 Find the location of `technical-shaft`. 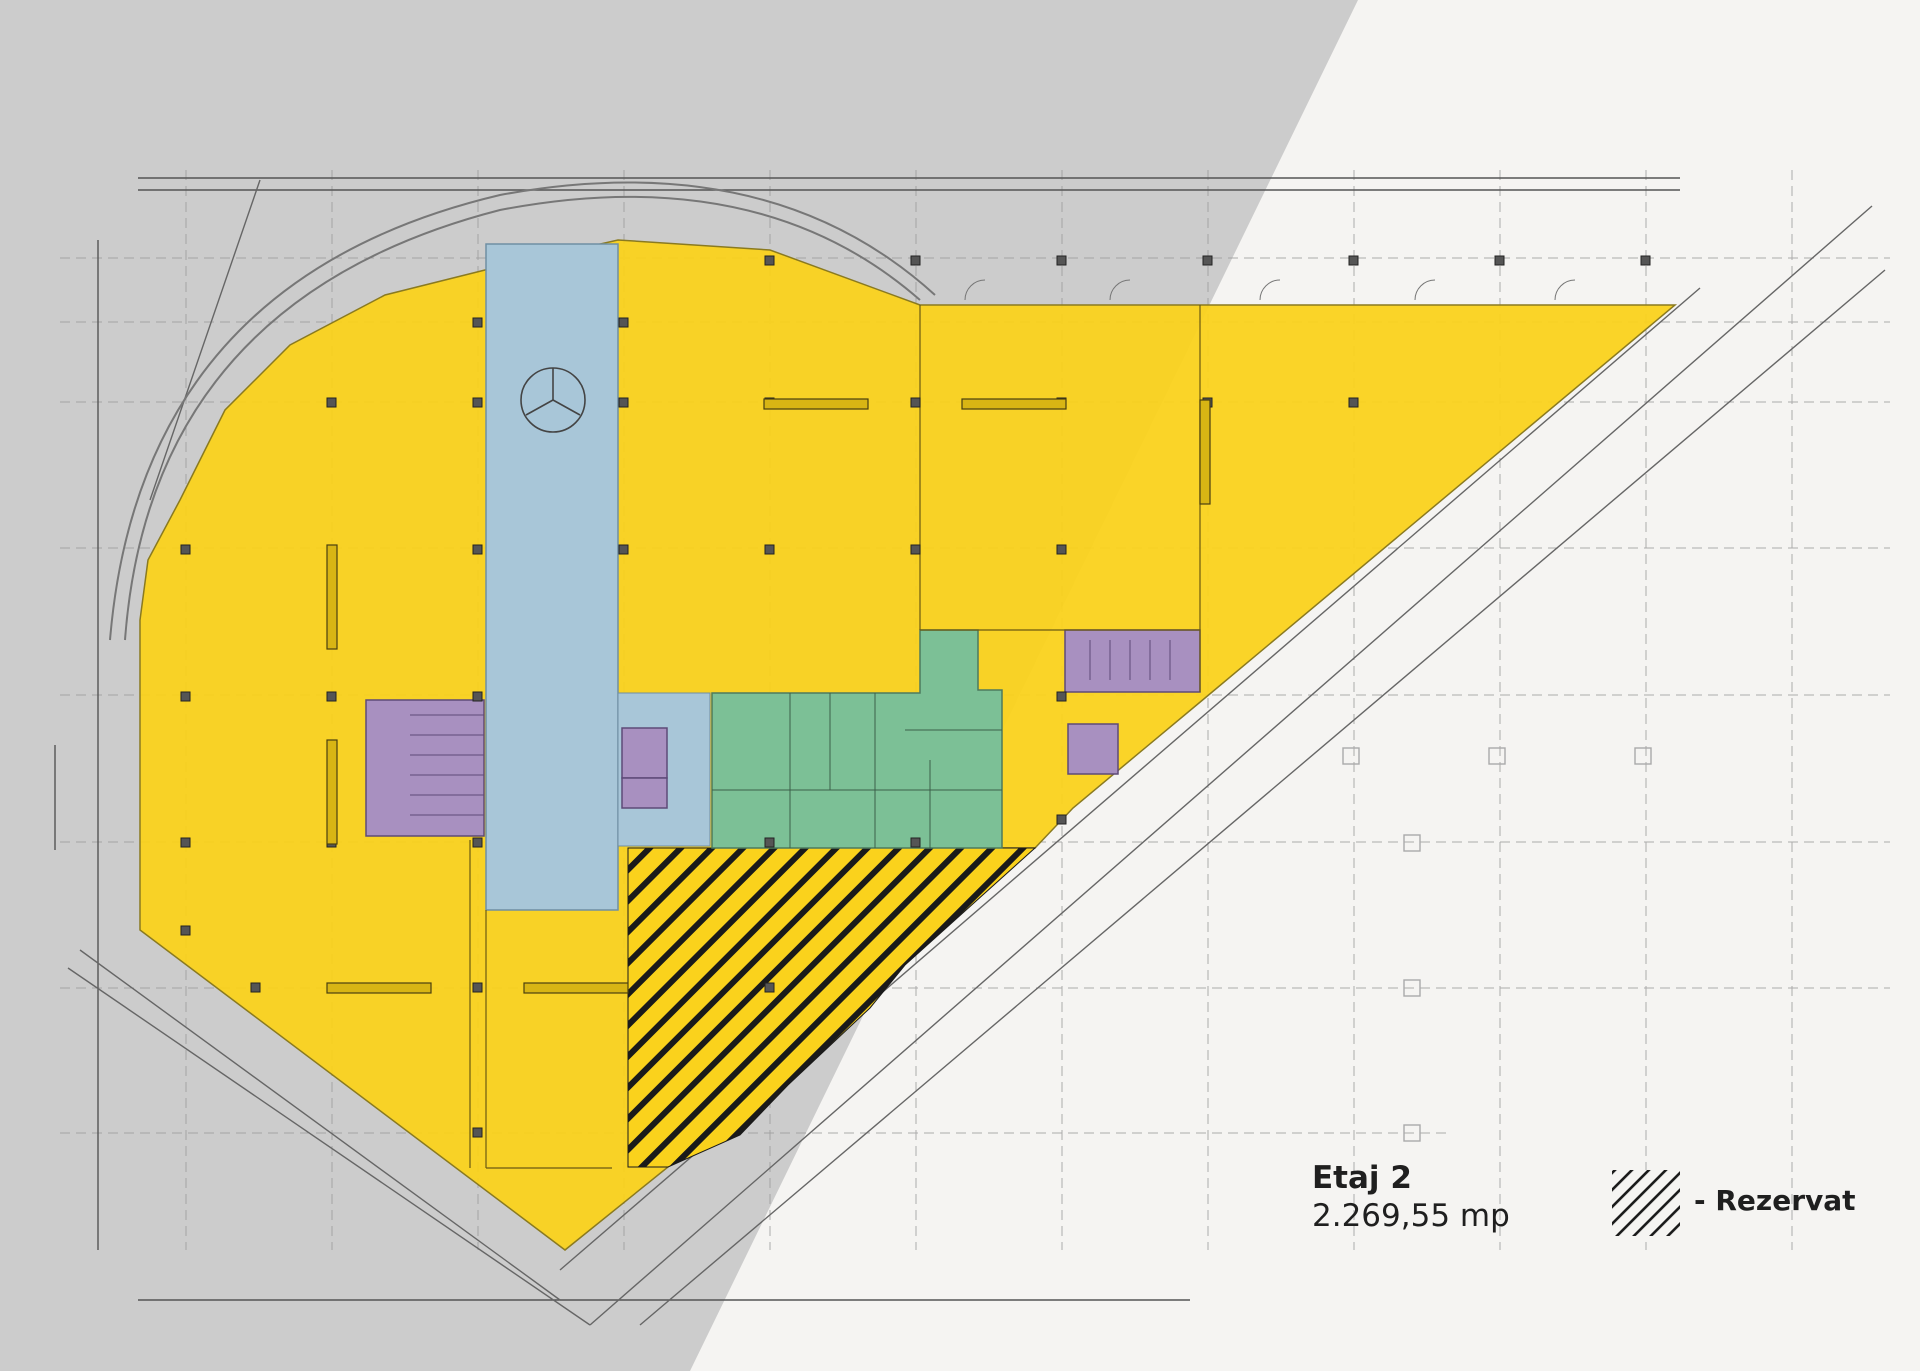

technical-shaft is located at coordinates (1093, 749).